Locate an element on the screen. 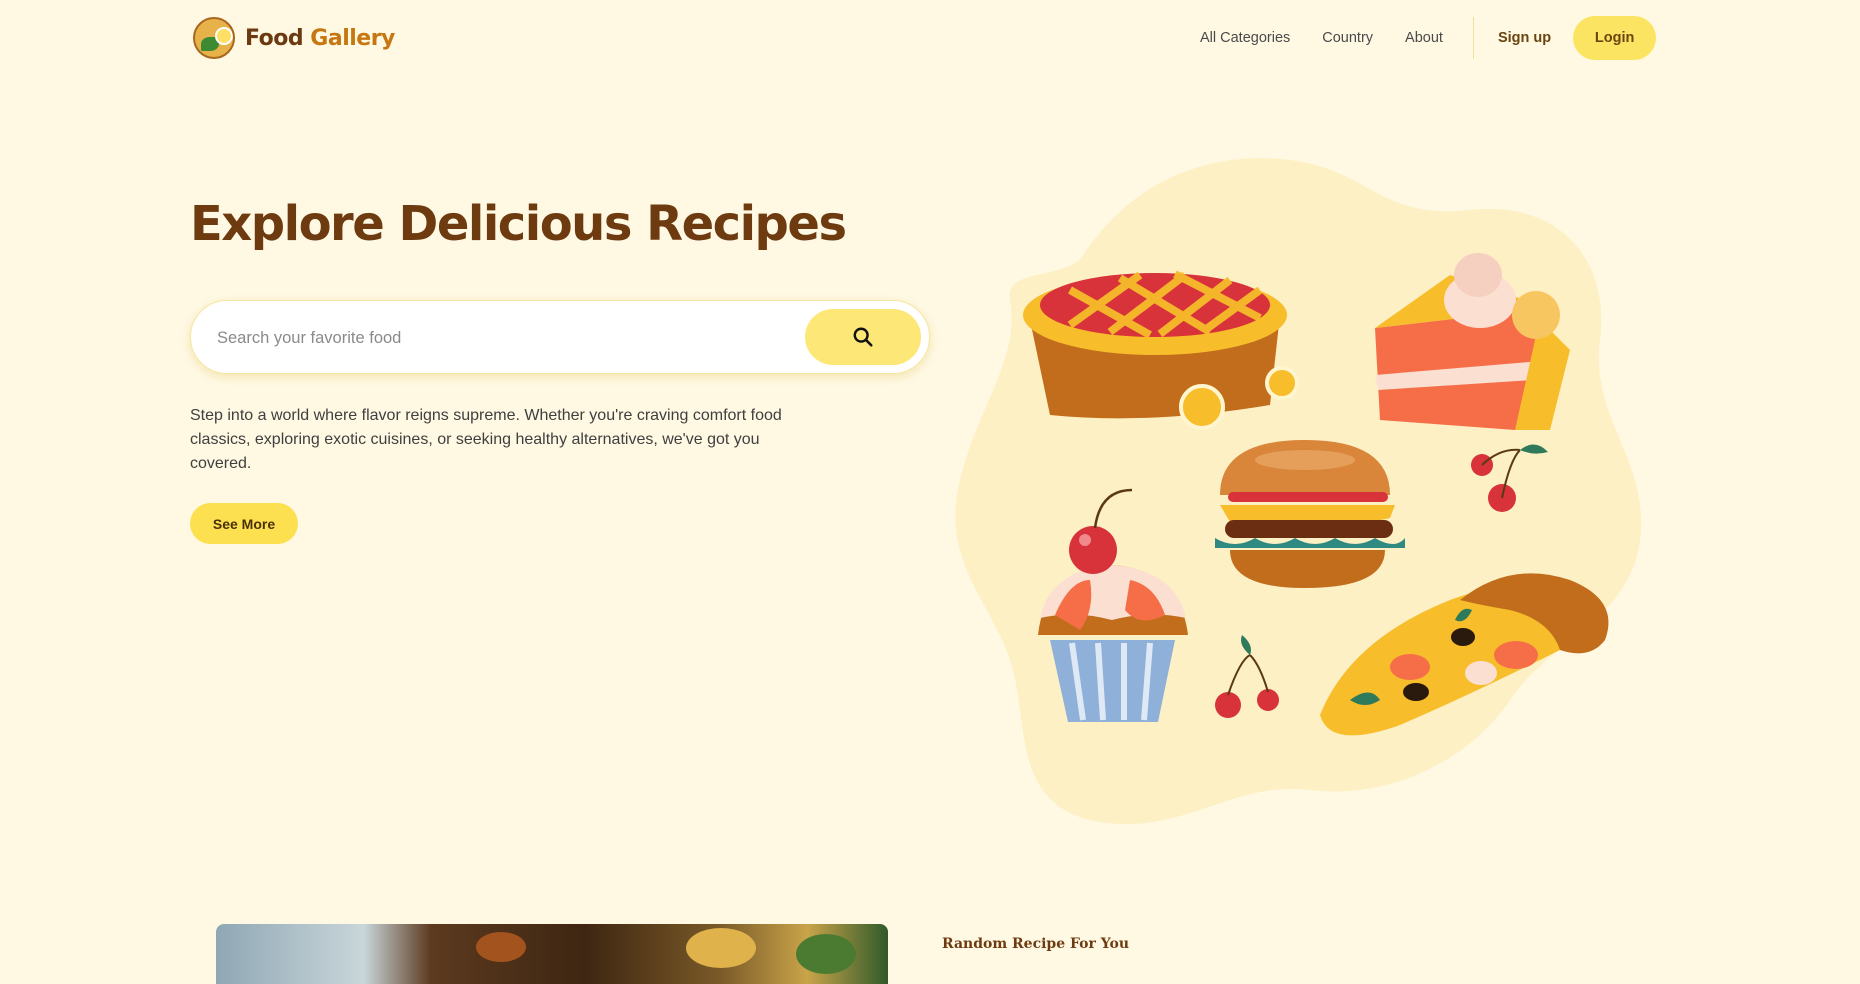 This screenshot has width=1860, height=984. search-input is located at coordinates (477, 338).